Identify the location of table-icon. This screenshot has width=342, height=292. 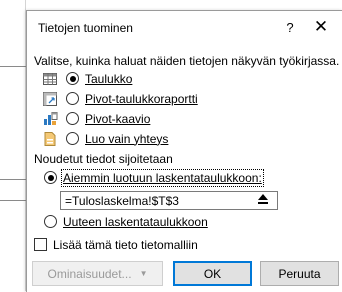
(50, 79).